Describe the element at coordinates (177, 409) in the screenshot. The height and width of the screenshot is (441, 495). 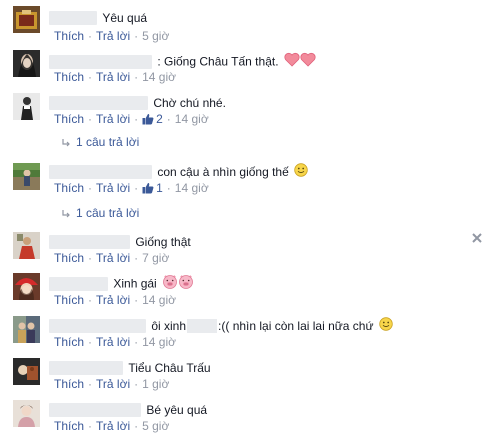
I see `comment-text: Bé yêu quá` at that location.